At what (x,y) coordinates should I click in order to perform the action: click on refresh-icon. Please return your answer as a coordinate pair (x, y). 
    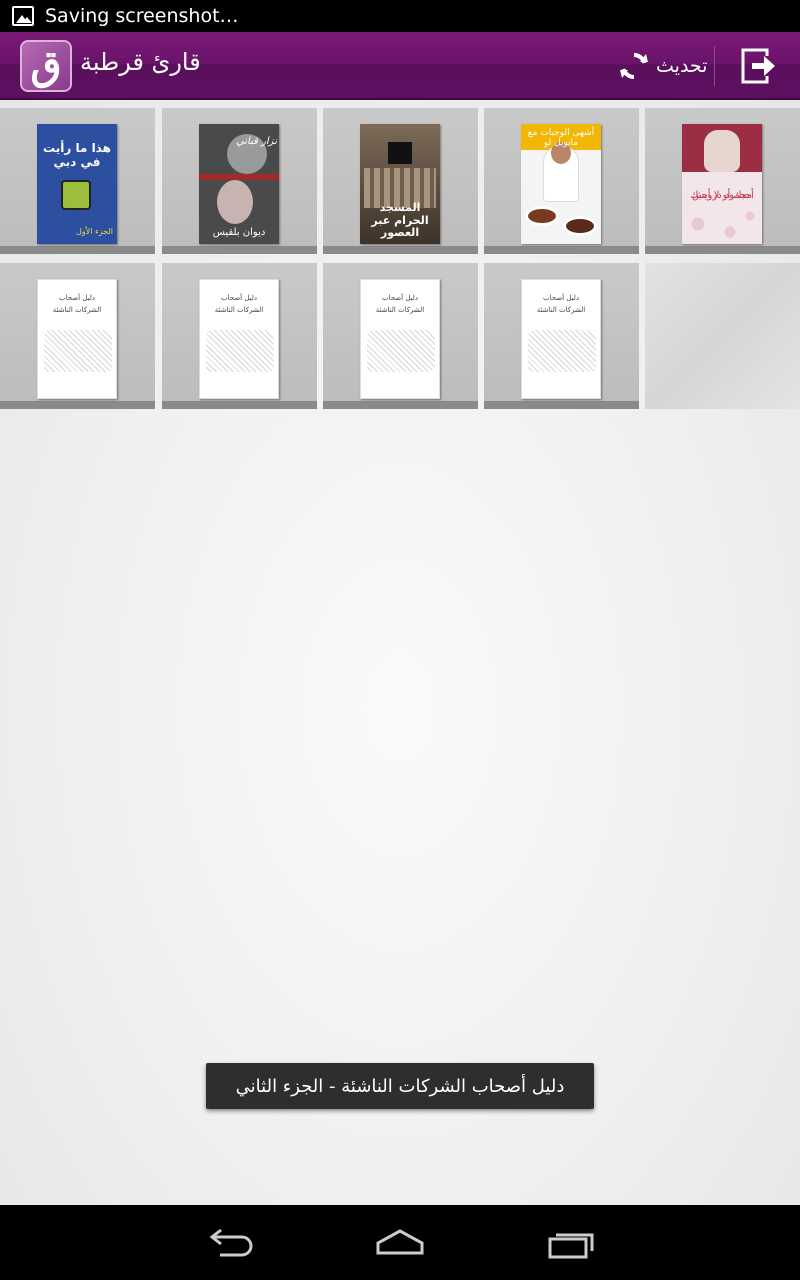
    Looking at the image, I should click on (634, 66).